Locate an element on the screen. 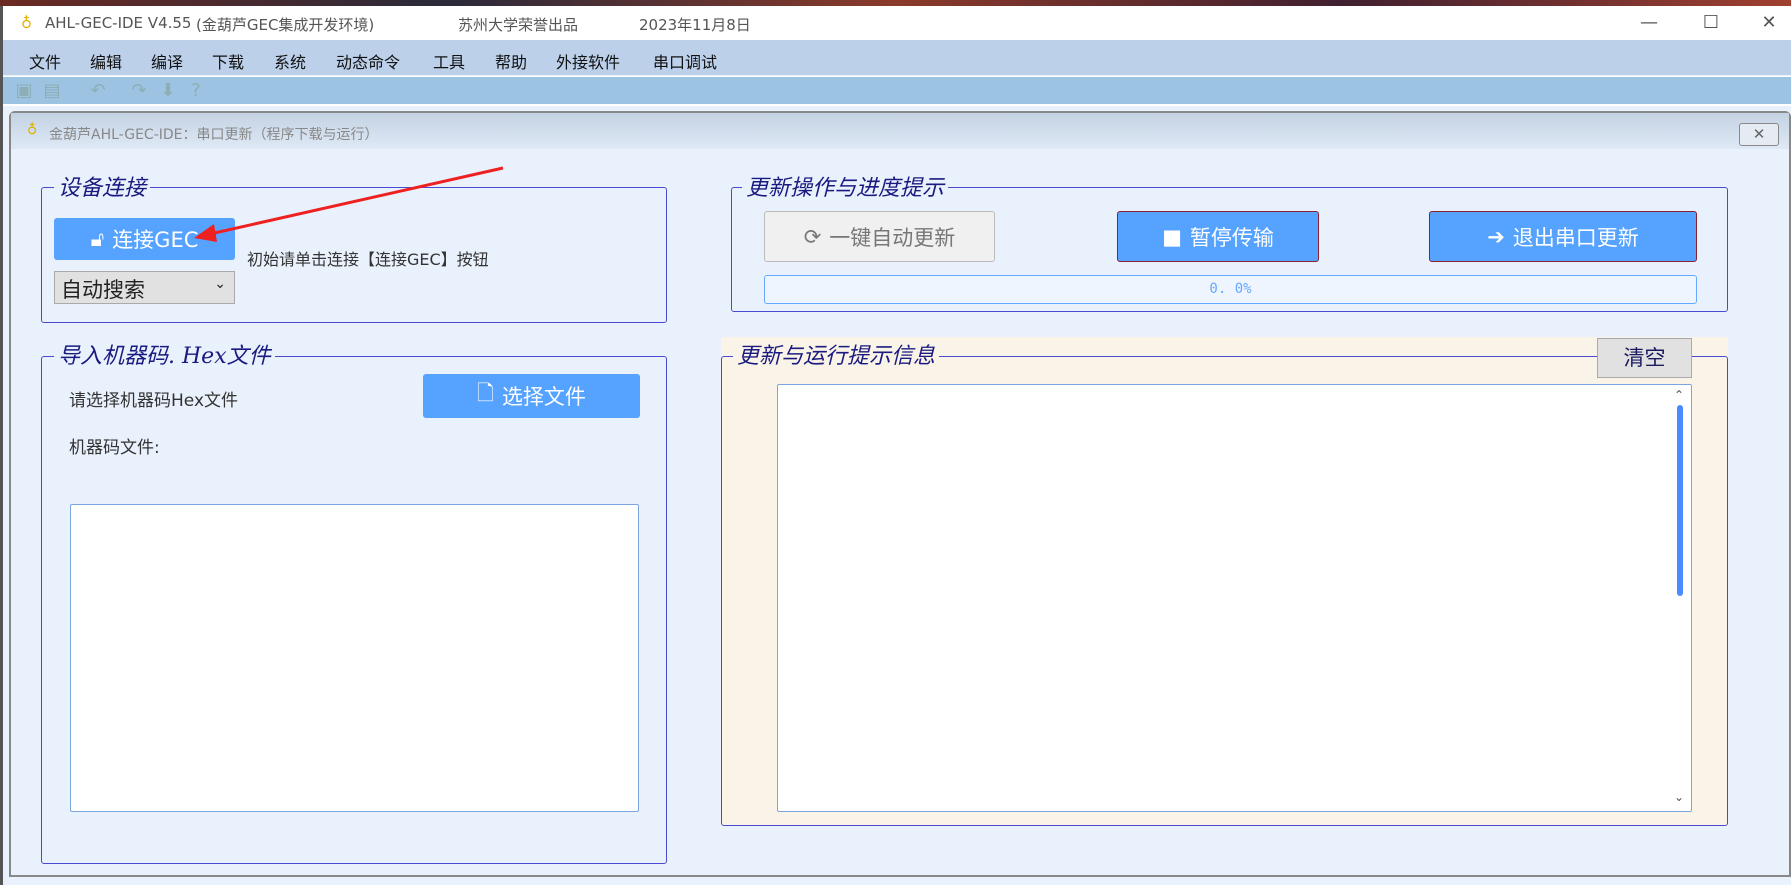  hex-content-textarea is located at coordinates (354, 658).